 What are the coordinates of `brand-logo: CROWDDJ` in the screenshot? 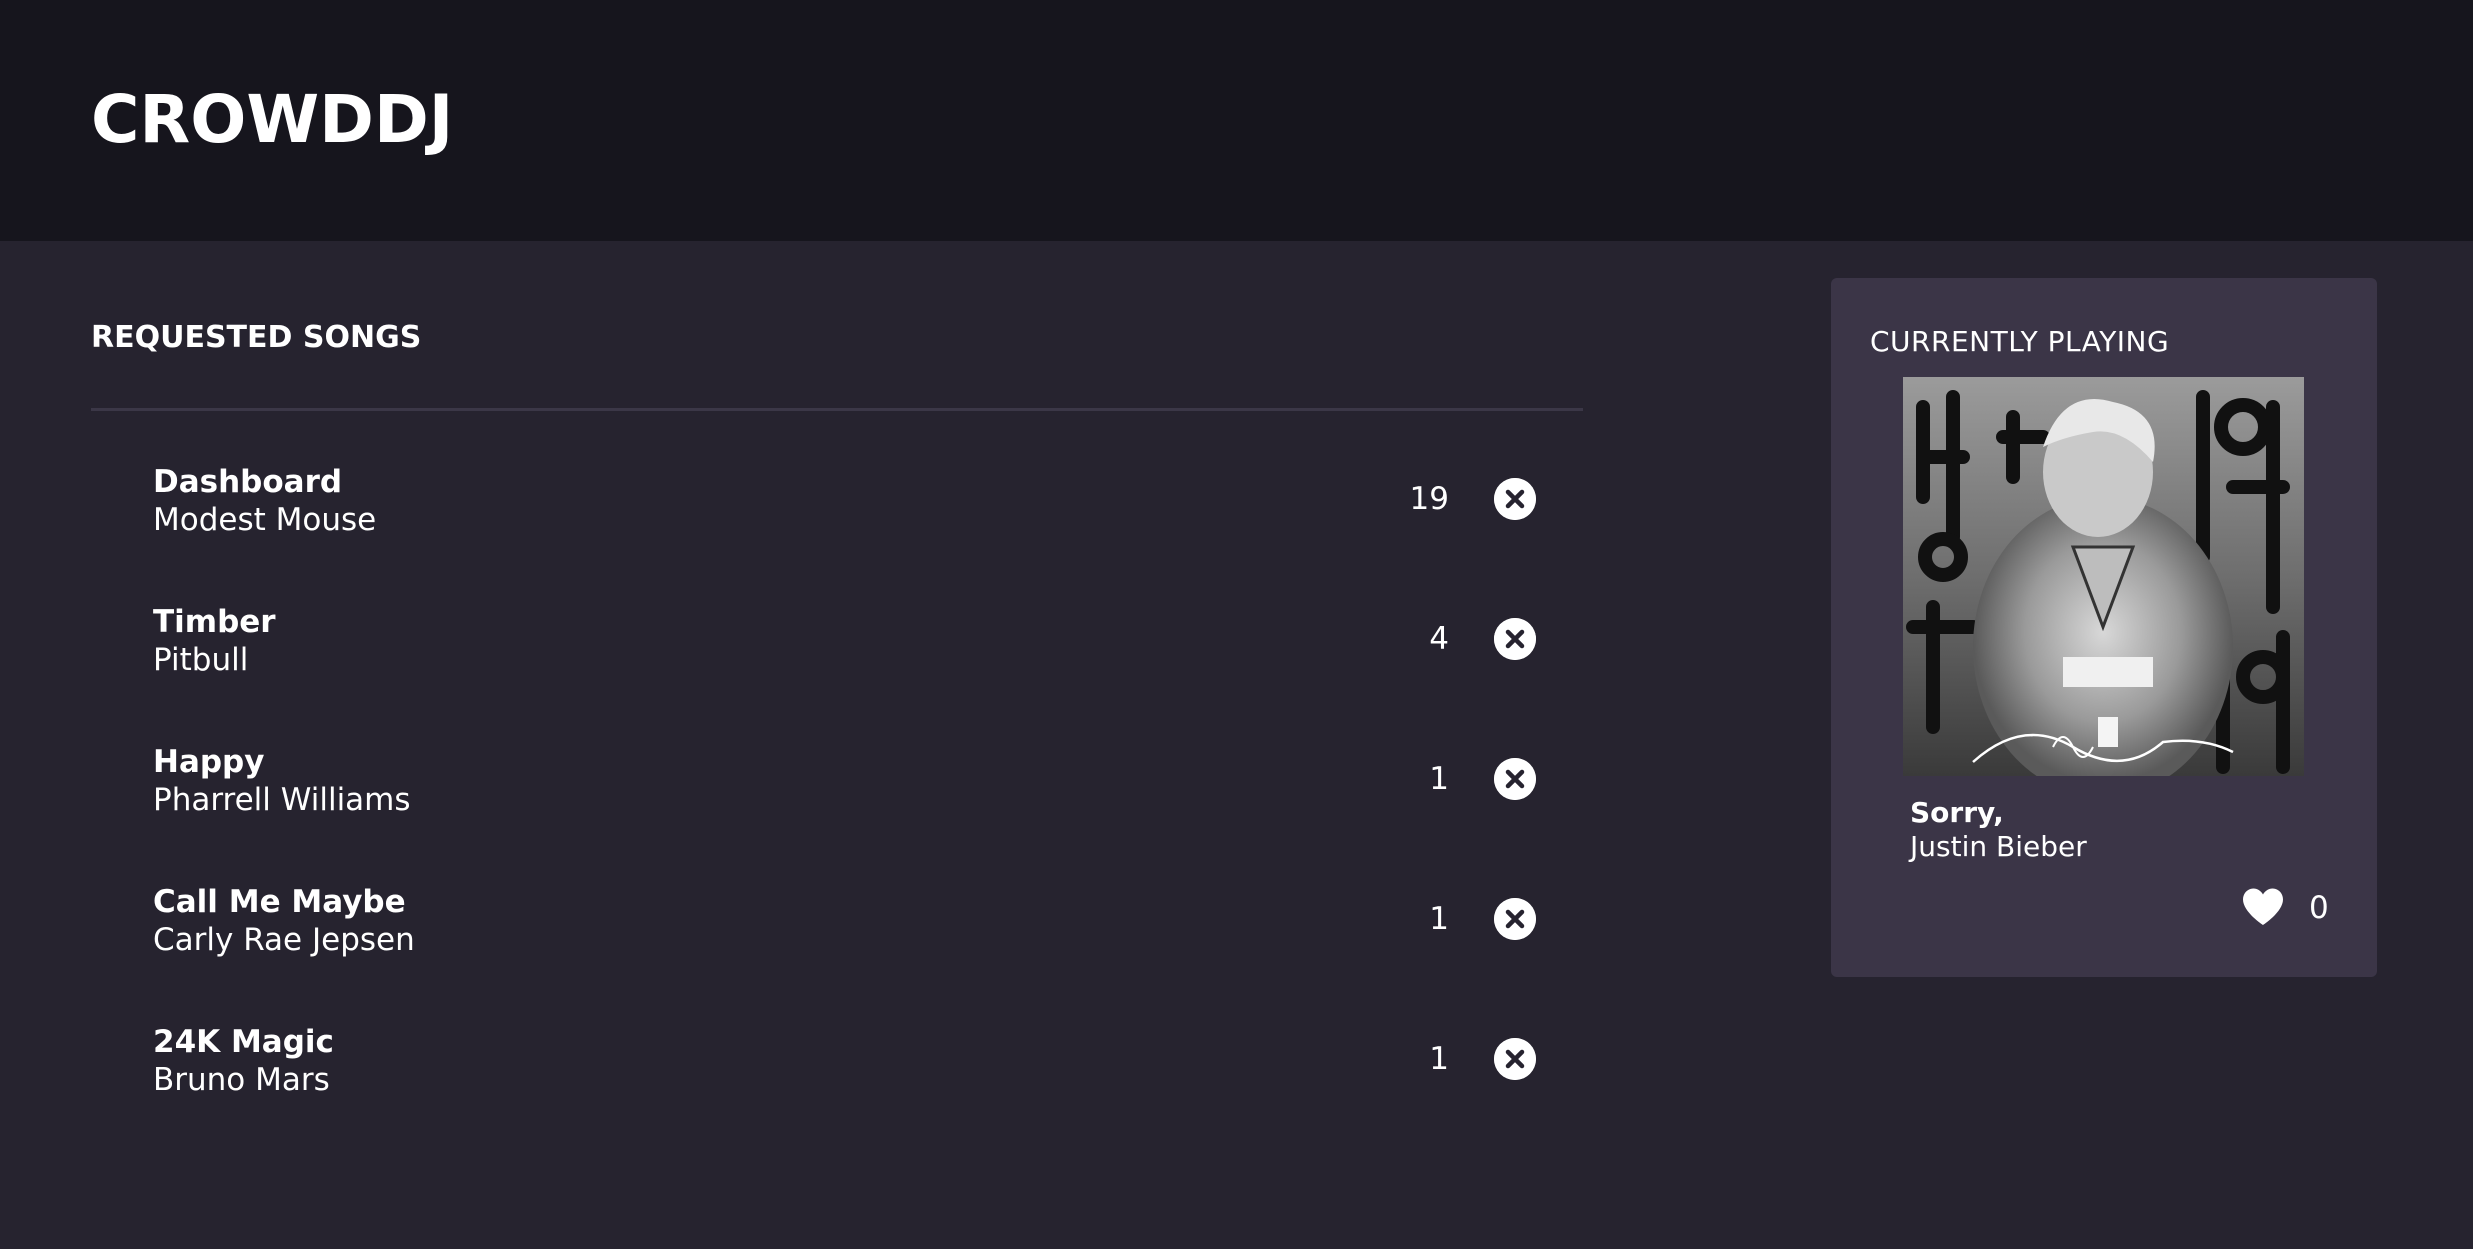 It's located at (272, 120).